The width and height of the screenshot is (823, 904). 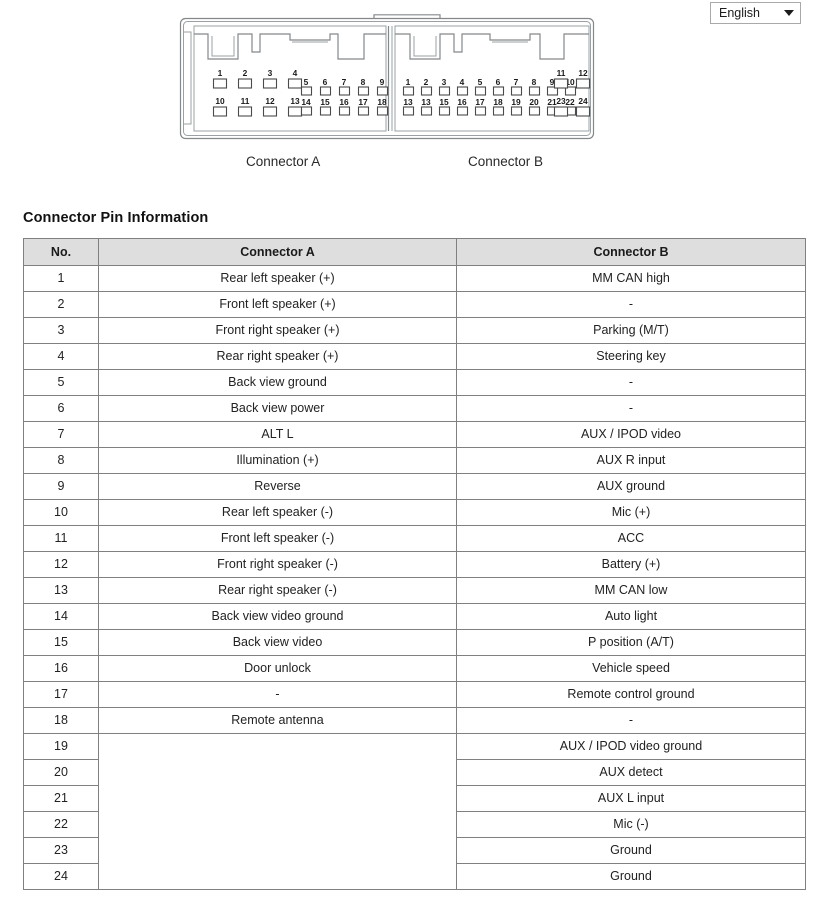 What do you see at coordinates (61, 356) in the screenshot?
I see `cell-pin-number: 4` at bounding box center [61, 356].